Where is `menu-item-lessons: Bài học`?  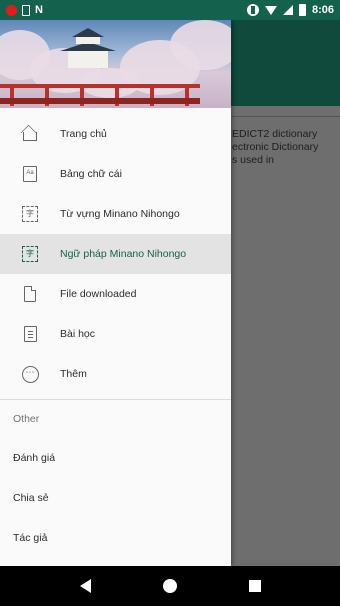
menu-item-lessons: Bài học is located at coordinates (115, 334).